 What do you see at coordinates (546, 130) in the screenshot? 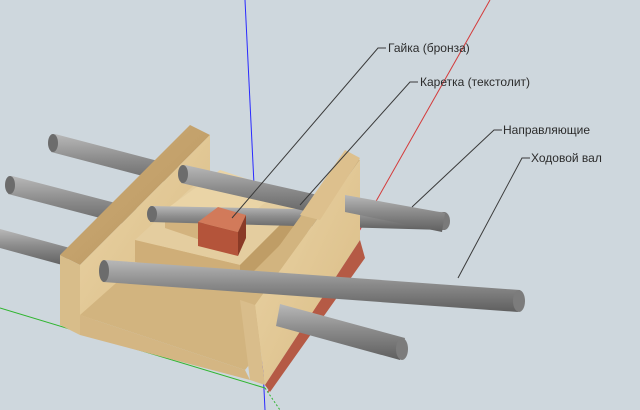
I see `label-guides: Направляющие` at bounding box center [546, 130].